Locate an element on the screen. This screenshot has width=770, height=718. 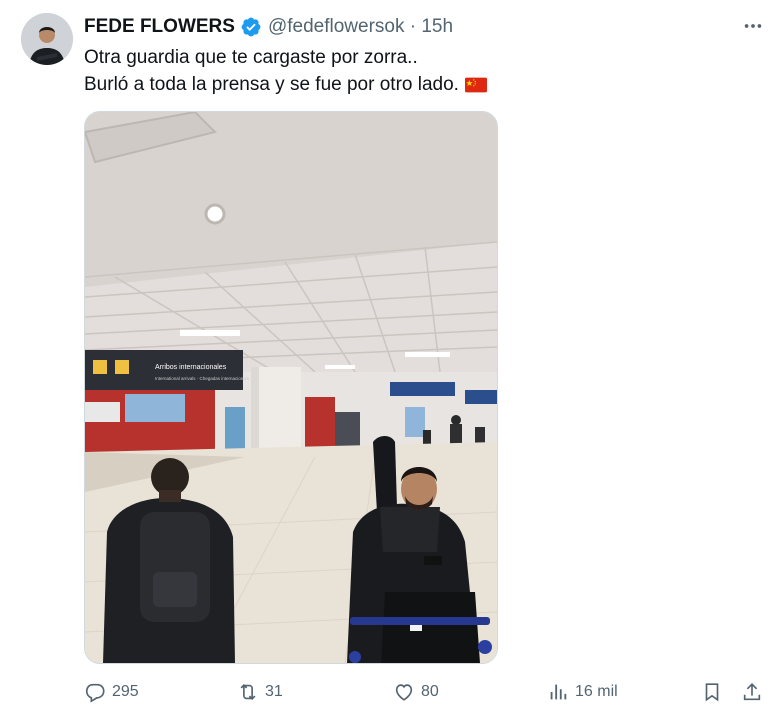
bookmark-icon is located at coordinates (712, 692).